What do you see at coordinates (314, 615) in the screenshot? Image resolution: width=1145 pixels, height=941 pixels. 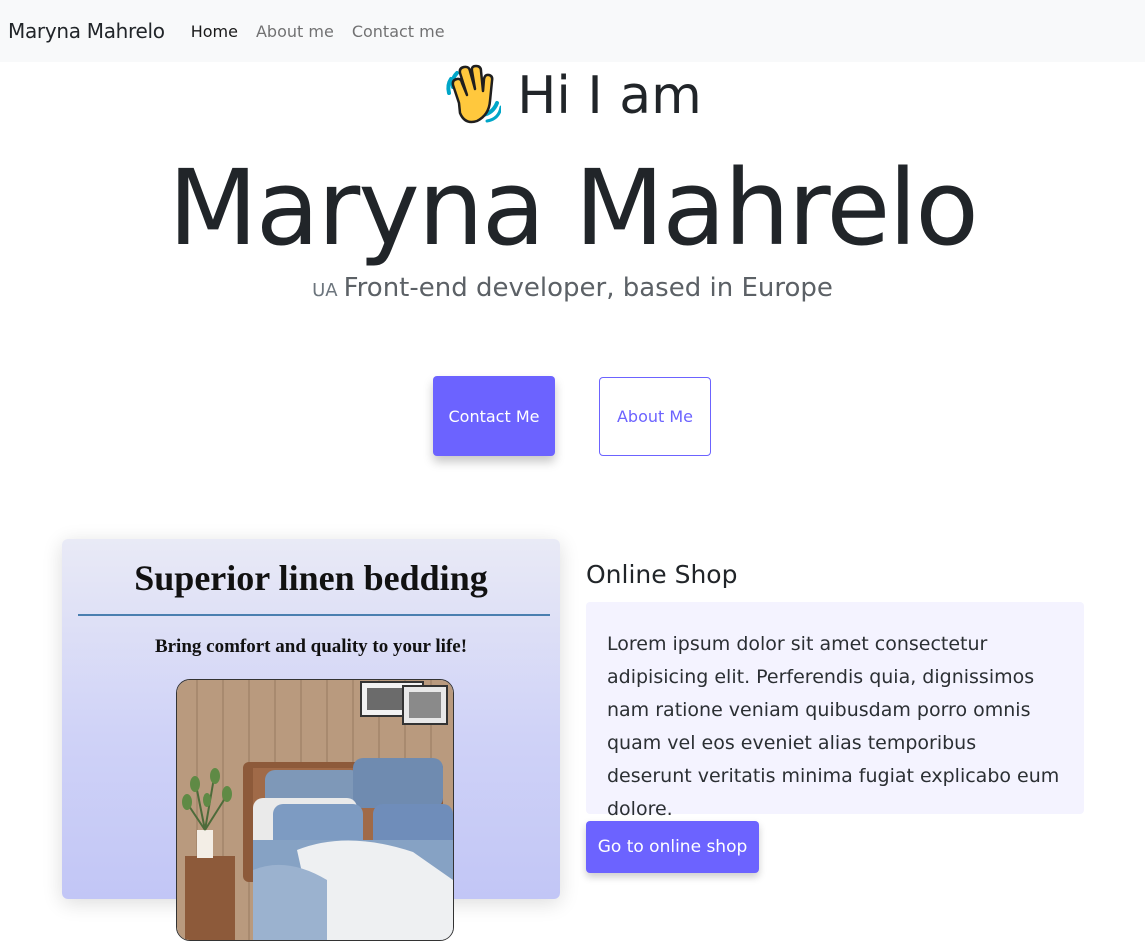 I see `card-divider` at bounding box center [314, 615].